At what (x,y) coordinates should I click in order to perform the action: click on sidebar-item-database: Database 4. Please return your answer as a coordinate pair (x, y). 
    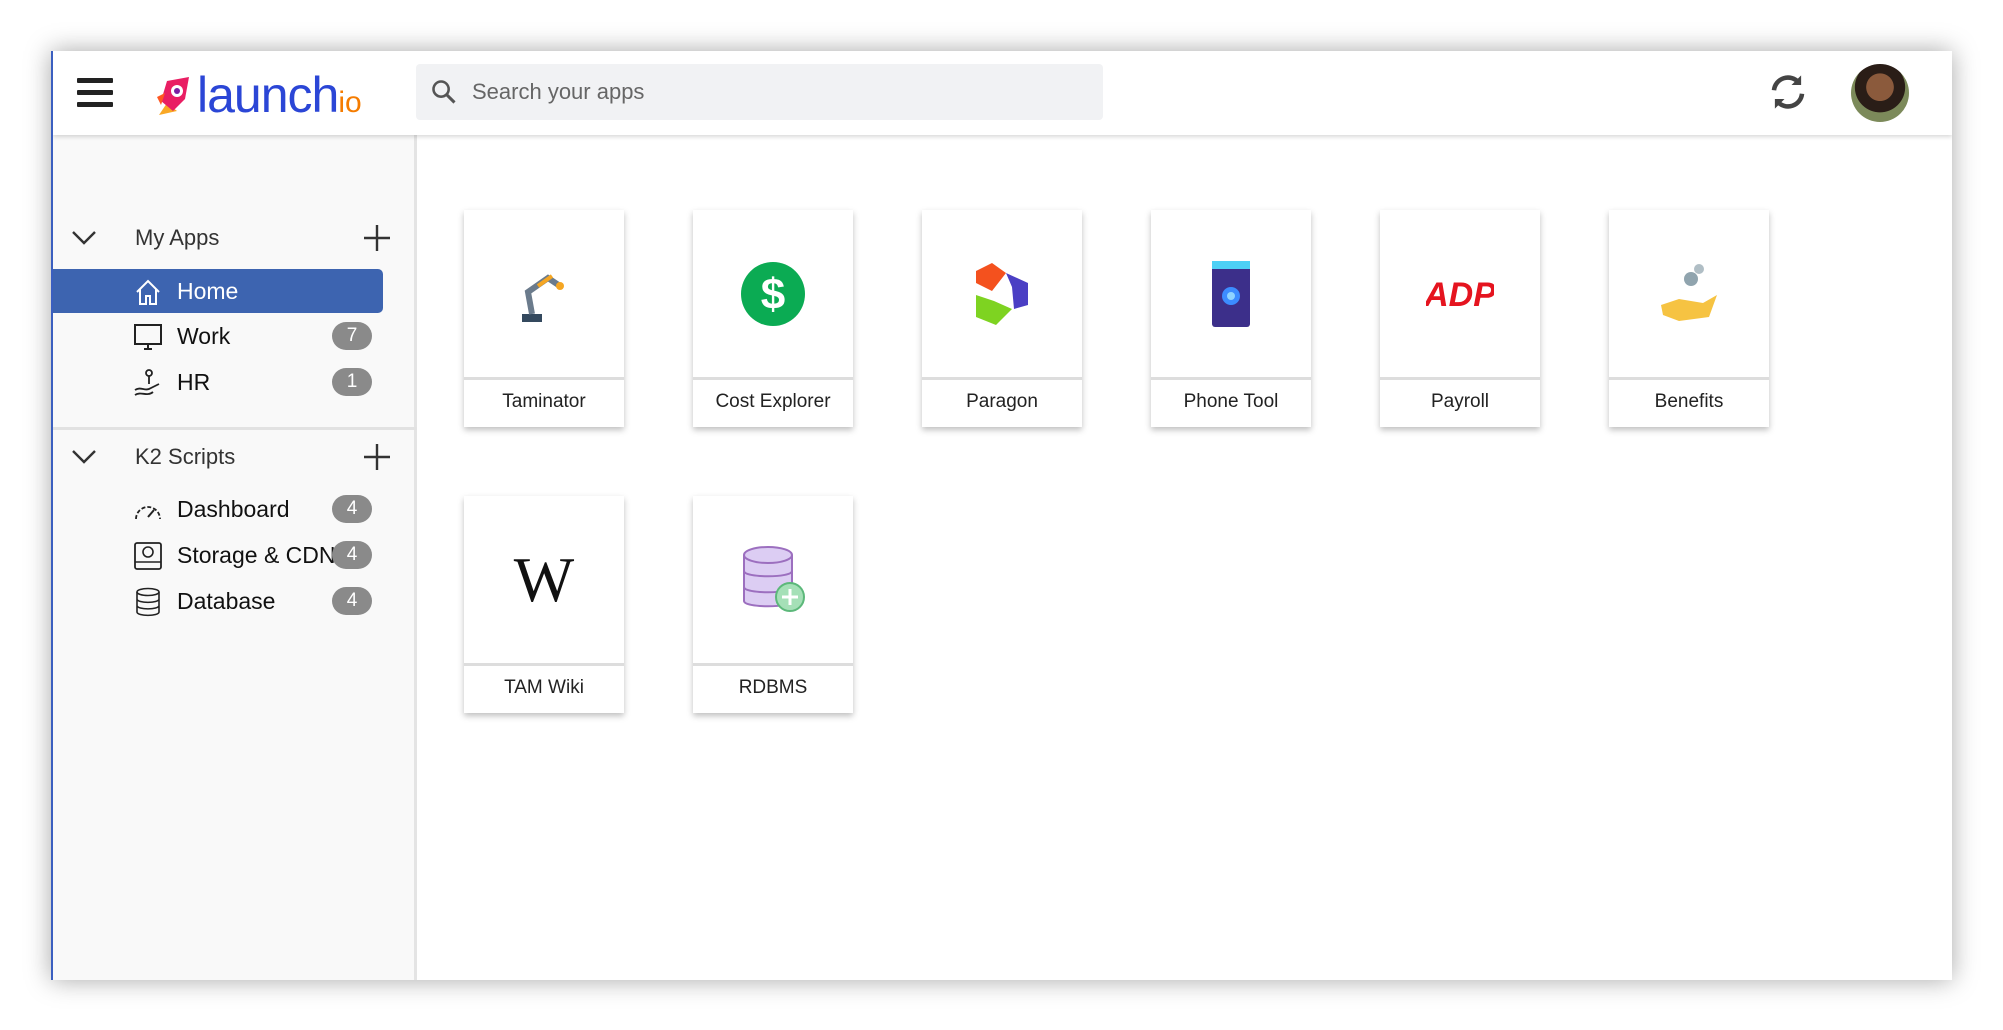
    Looking at the image, I should click on (218, 601).